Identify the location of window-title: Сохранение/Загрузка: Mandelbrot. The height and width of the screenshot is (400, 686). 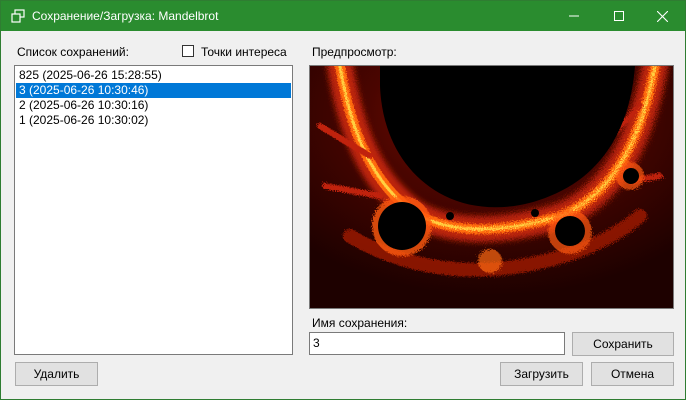
(125, 16).